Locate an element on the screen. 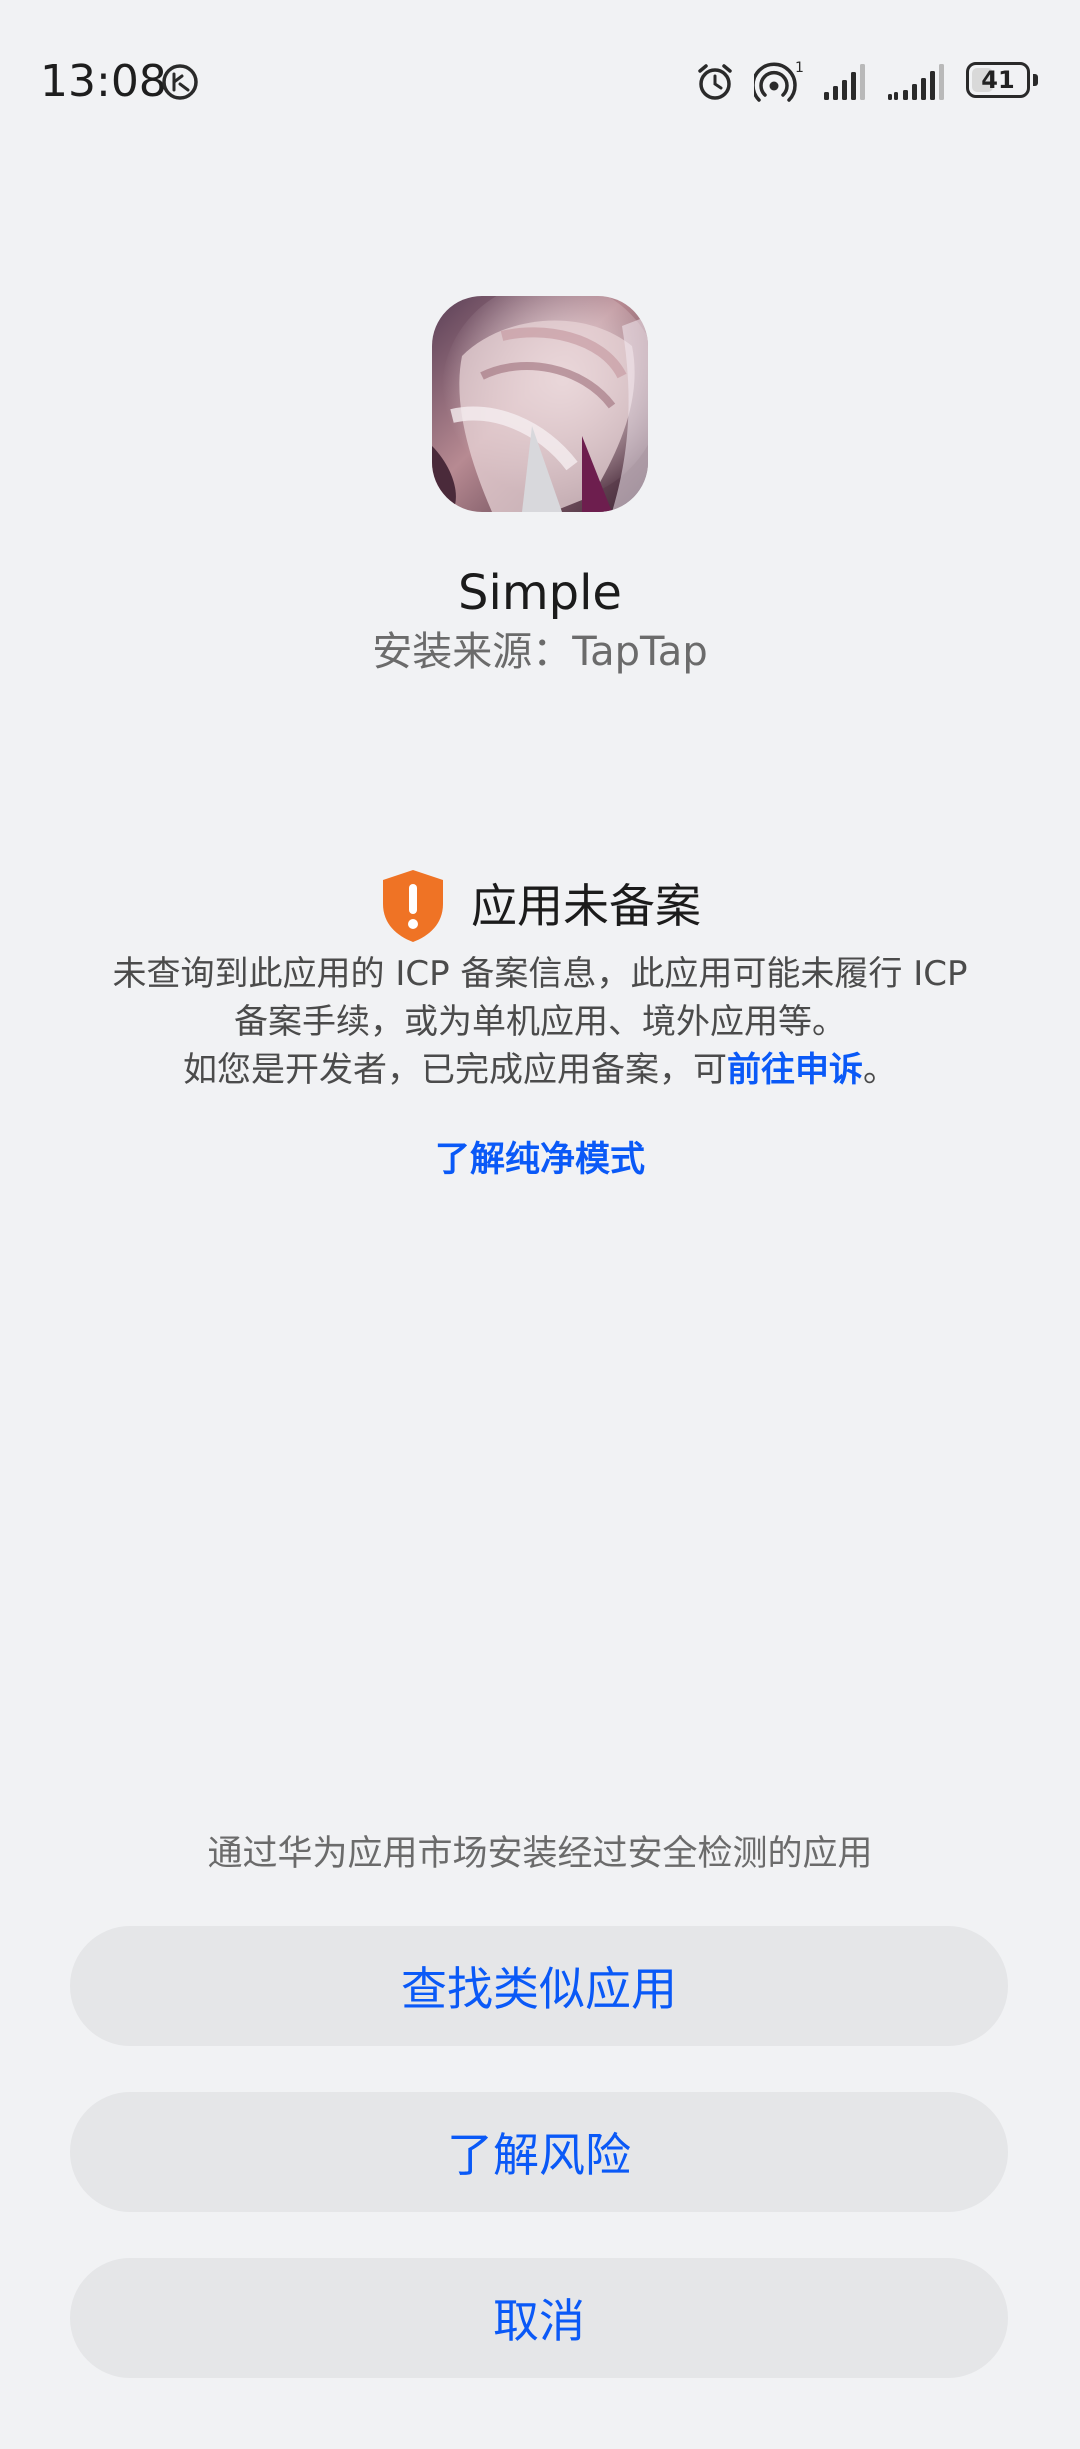 Image resolution: width=1080 pixels, height=2449 pixels. warning-title: 应用未备案 is located at coordinates (586, 906).